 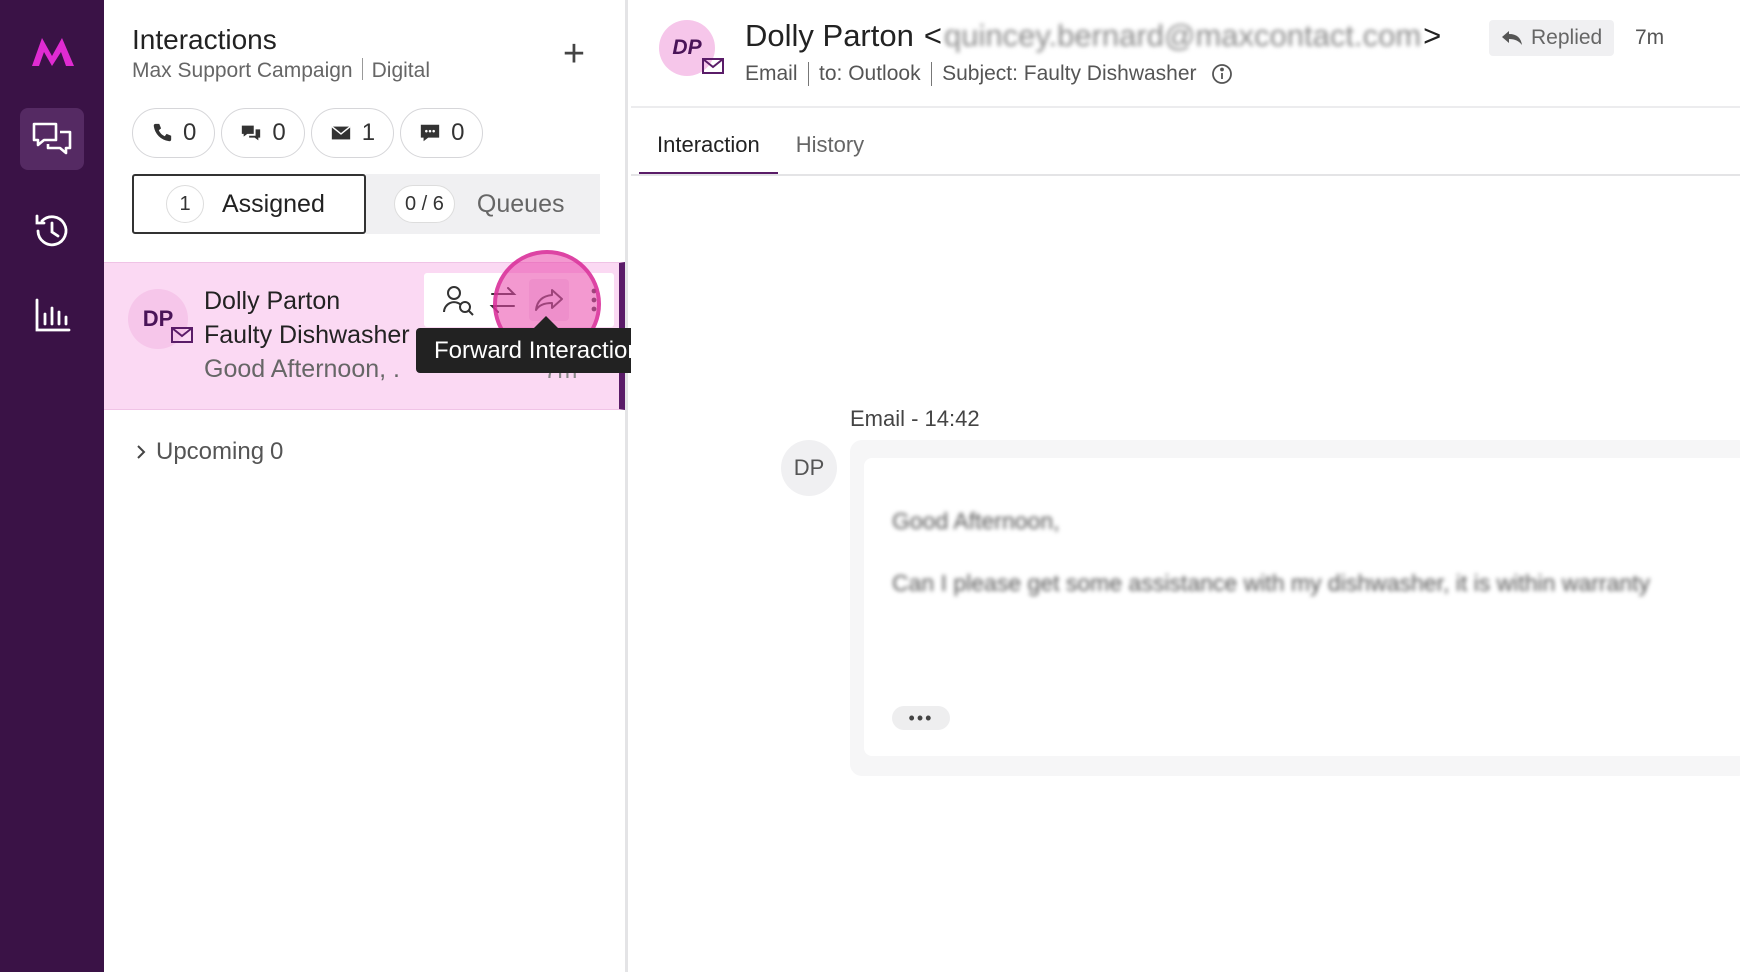 I want to click on panel-title: Interactions, so click(x=204, y=39).